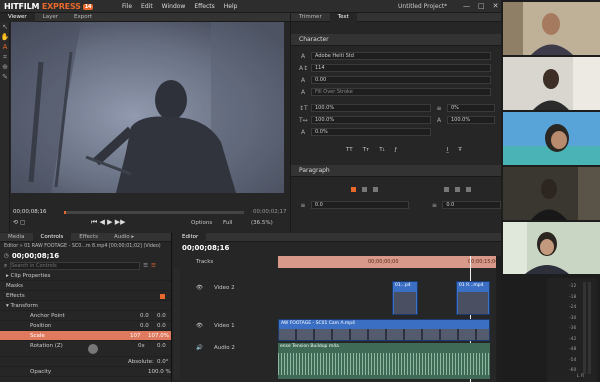 The image size is (600, 382). I want to click on tab-editor: Editor, so click(190, 237).